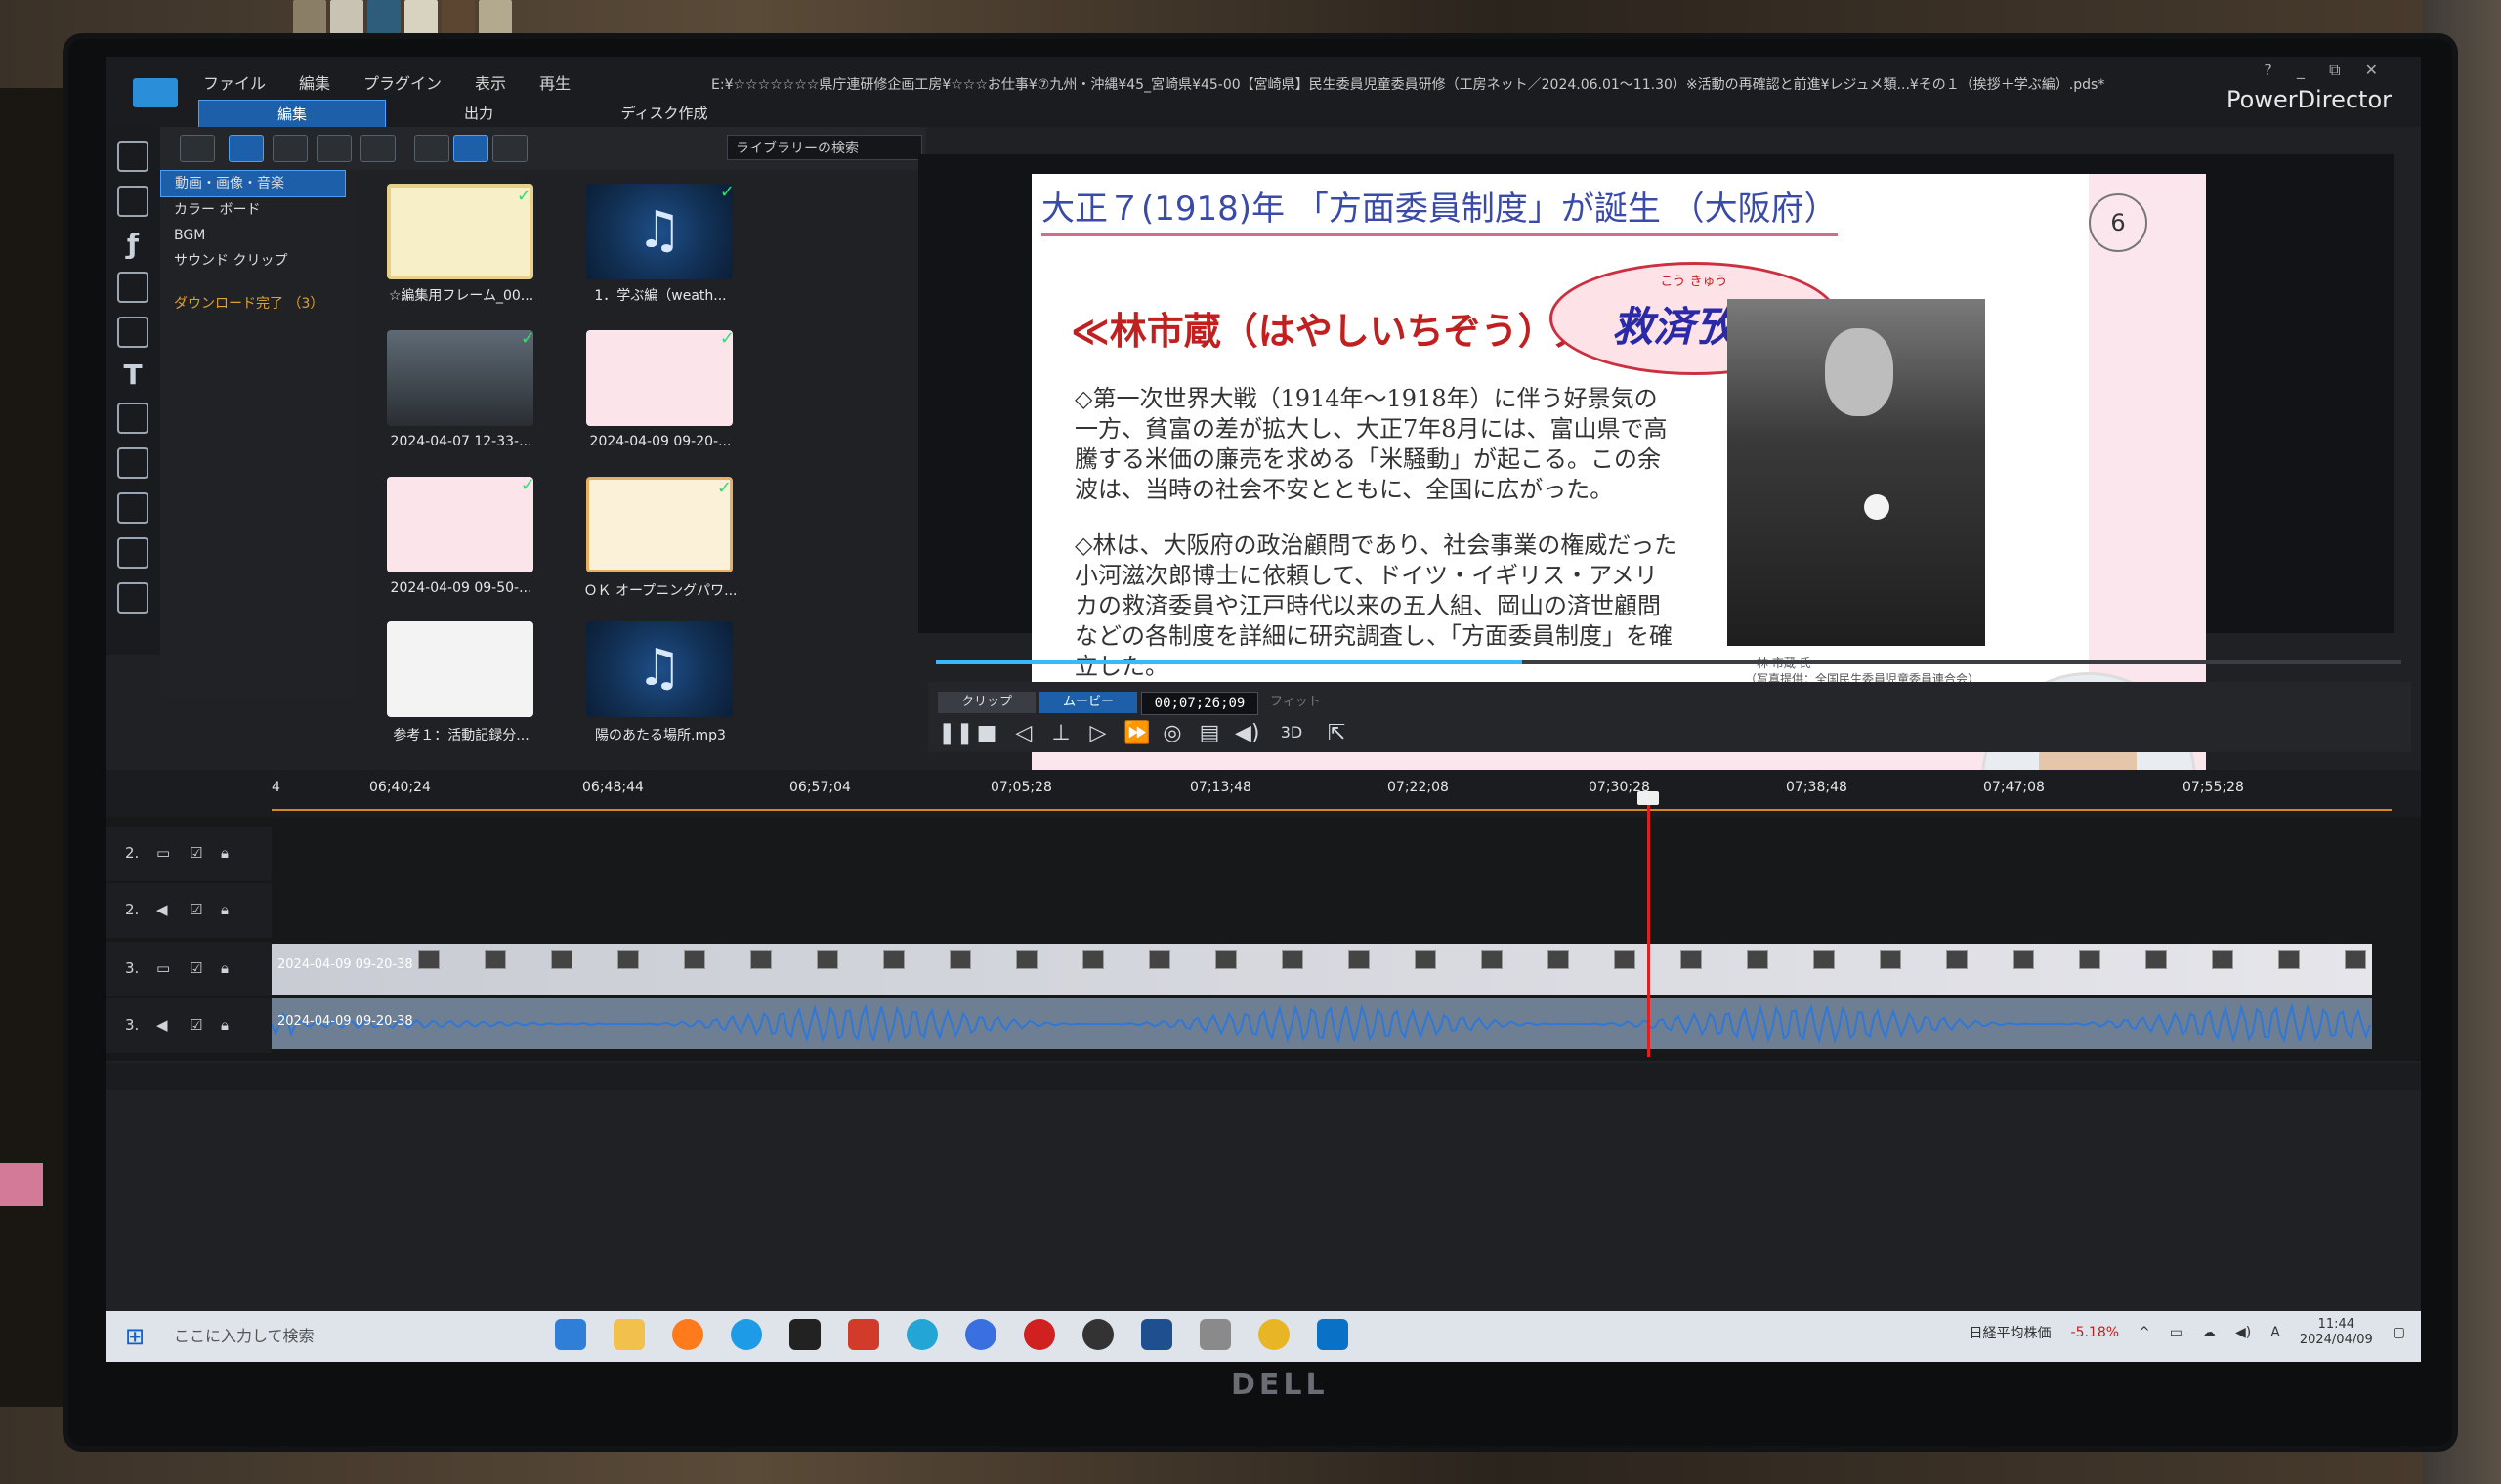 This screenshot has width=2501, height=1484. I want to click on speaker-icon: ◀), so click(2243, 1332).